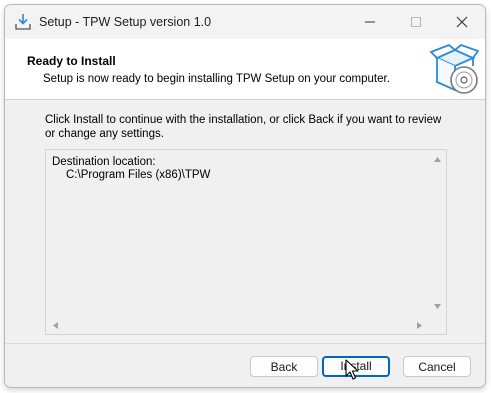 This screenshot has width=491, height=393. Describe the element at coordinates (284, 366) in the screenshot. I see `back-button: Back` at that location.